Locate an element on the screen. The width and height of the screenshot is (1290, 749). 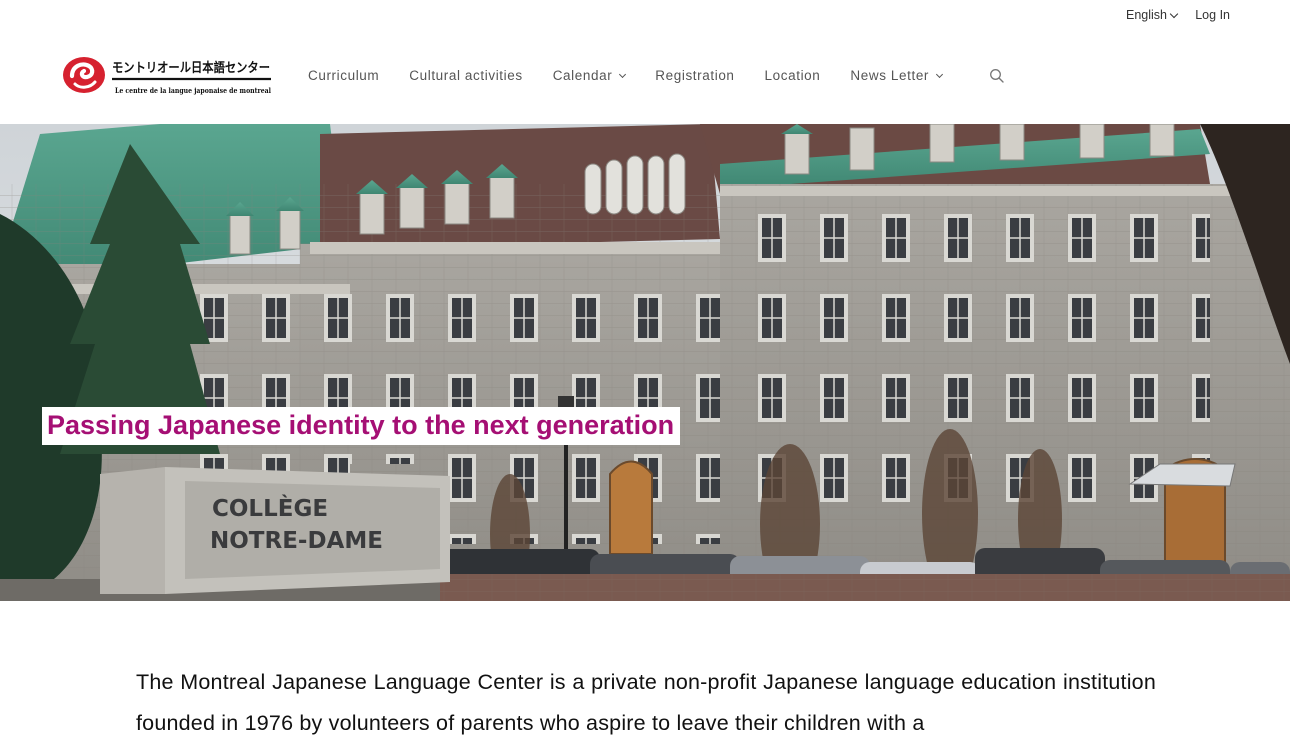
nav-item-curriculum: Curriculum is located at coordinates (343, 75).